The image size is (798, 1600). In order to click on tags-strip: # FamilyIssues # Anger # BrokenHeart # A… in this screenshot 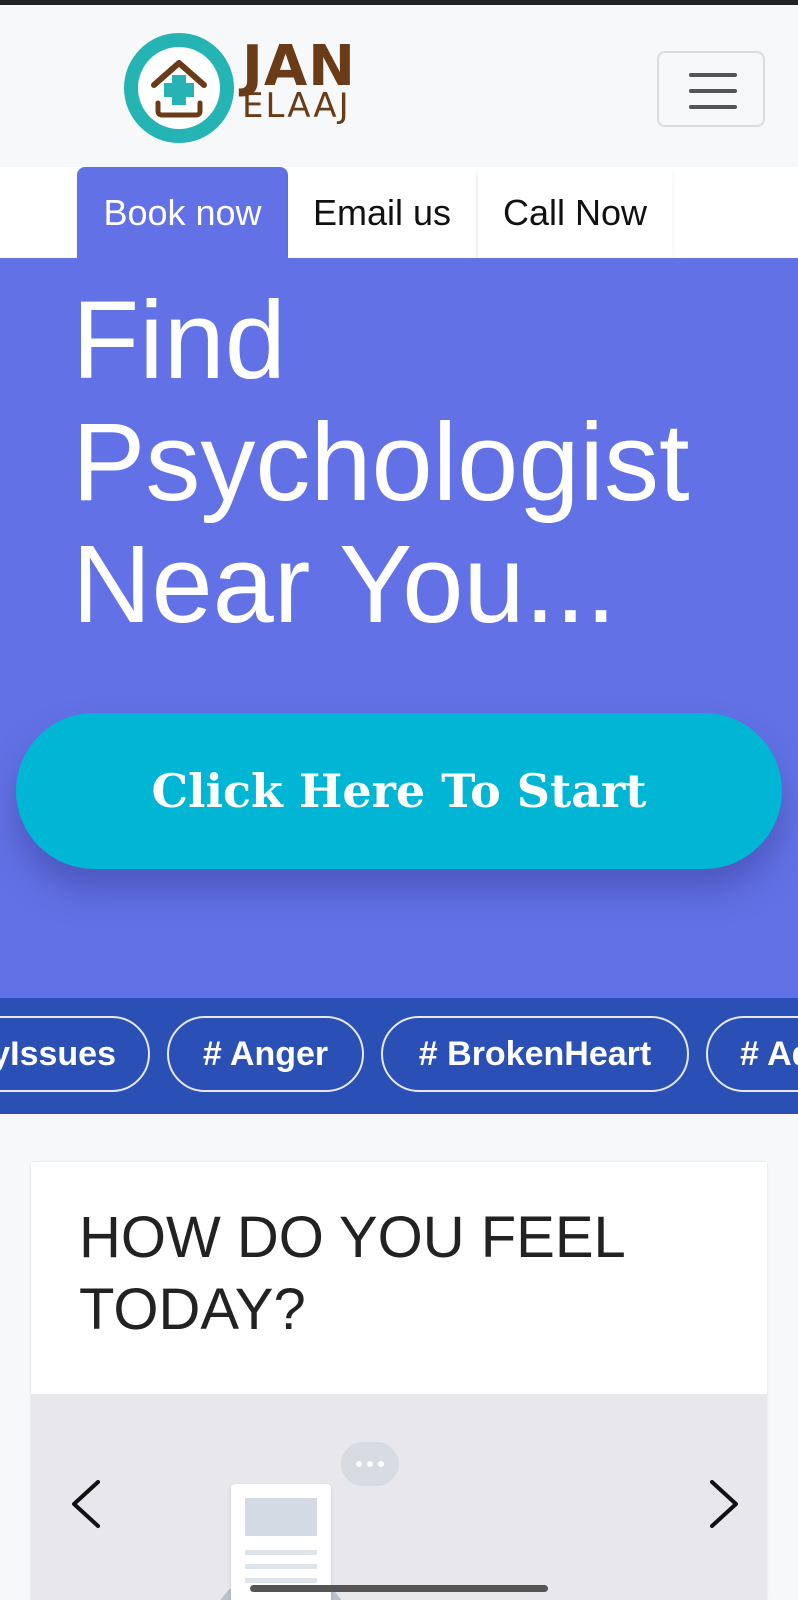, I will do `click(399, 1056)`.